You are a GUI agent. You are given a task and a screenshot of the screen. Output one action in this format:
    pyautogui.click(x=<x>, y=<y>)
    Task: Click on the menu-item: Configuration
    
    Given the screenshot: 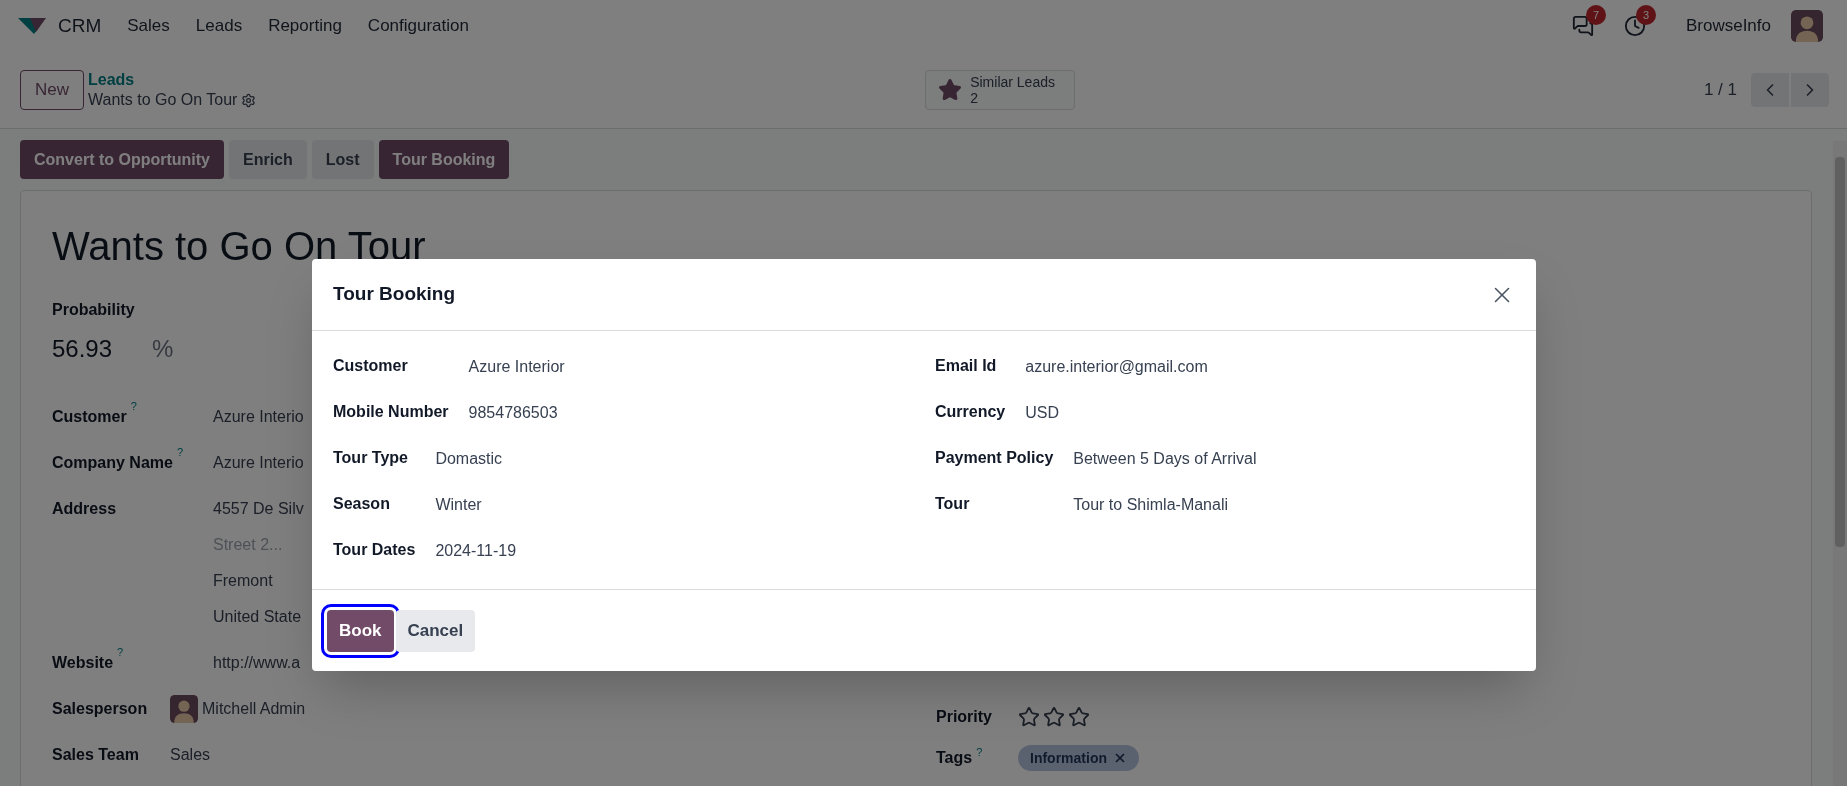 What is the action you would take?
    pyautogui.click(x=418, y=26)
    